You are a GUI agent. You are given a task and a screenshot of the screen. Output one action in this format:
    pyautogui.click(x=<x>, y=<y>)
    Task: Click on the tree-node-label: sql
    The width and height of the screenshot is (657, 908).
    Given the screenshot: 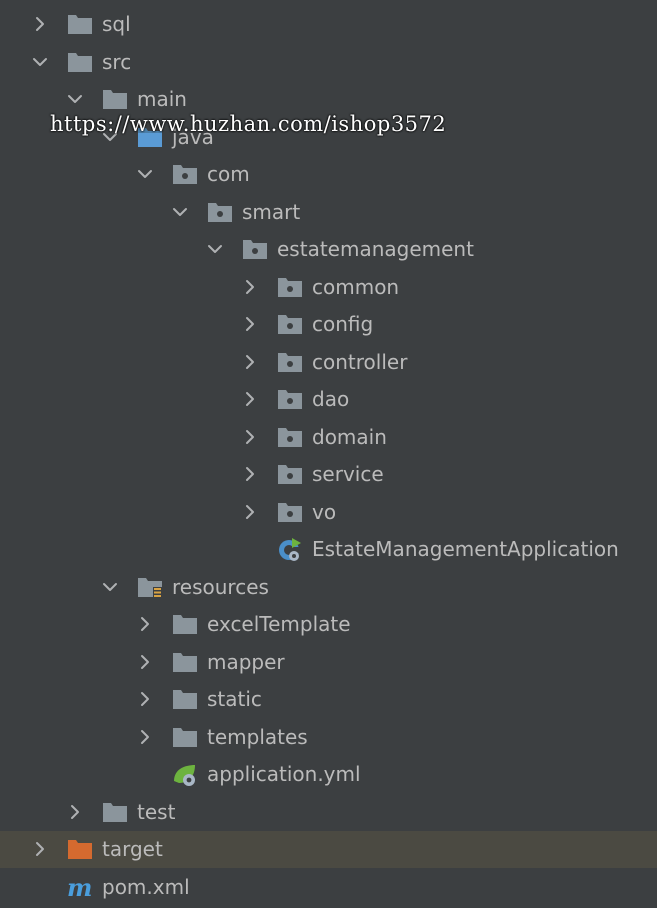 What is the action you would take?
    pyautogui.click(x=116, y=24)
    